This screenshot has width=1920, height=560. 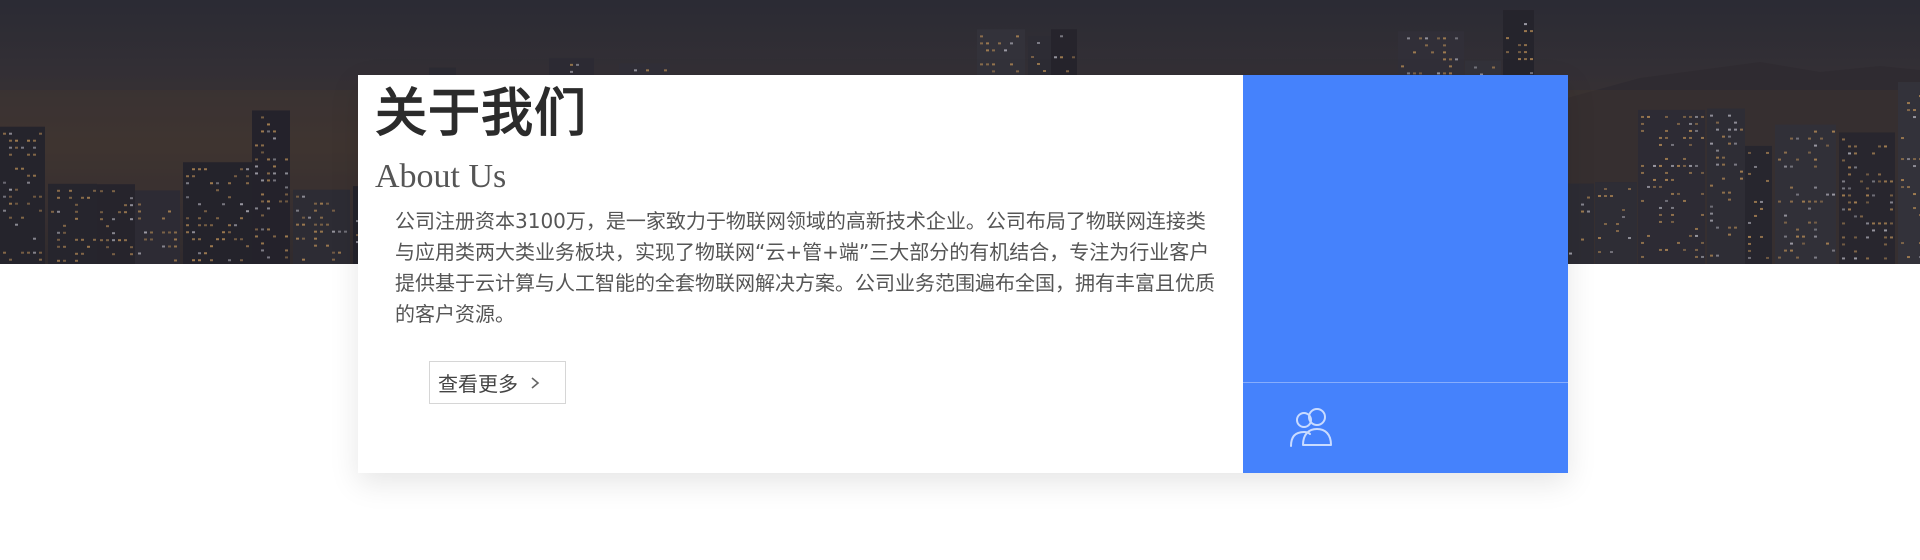 I want to click on side-panel-divider, so click(x=1405, y=382).